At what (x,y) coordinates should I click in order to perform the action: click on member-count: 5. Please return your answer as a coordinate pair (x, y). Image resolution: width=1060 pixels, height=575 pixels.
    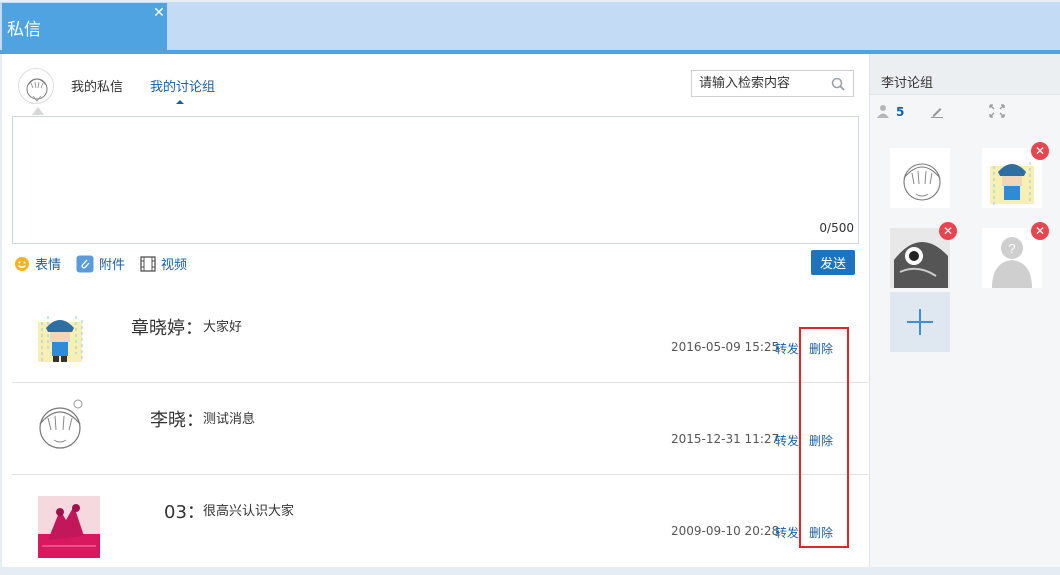
    Looking at the image, I should click on (900, 112).